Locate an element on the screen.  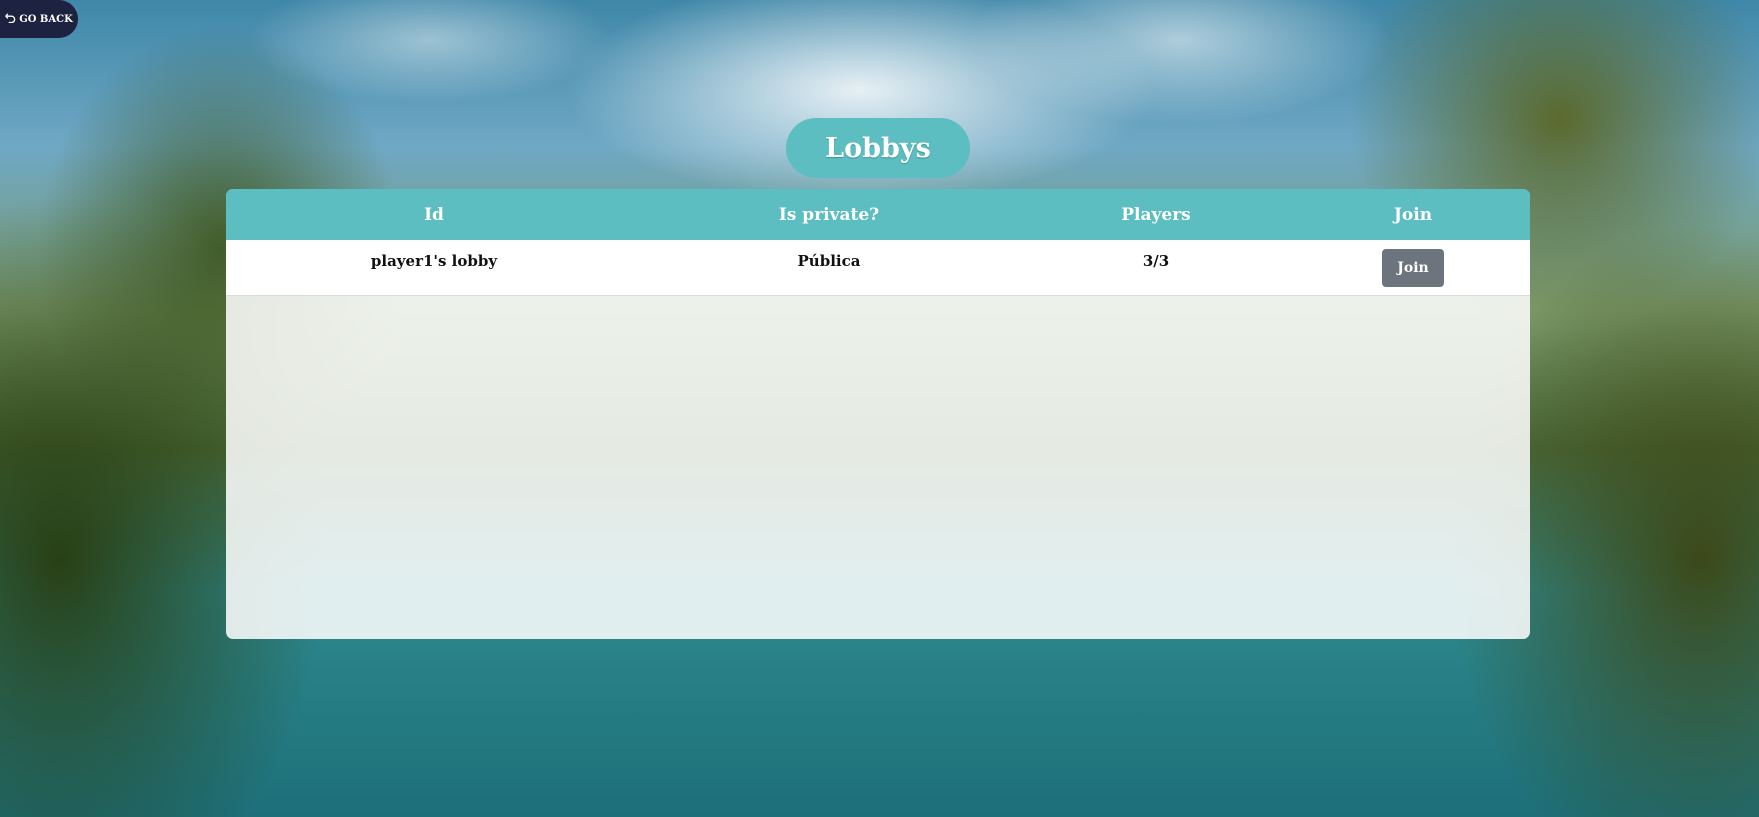
join-cell: Join is located at coordinates (1413, 263).